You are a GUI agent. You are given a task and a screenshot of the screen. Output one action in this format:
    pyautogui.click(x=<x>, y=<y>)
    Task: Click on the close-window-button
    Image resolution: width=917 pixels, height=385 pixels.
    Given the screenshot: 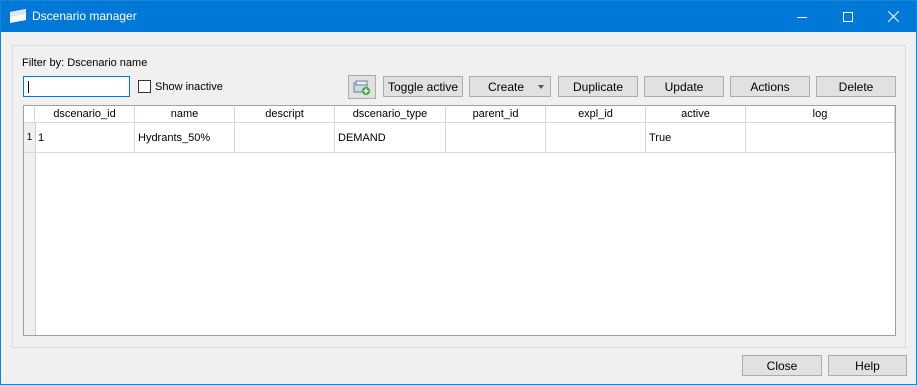 What is the action you would take?
    pyautogui.click(x=893, y=16)
    